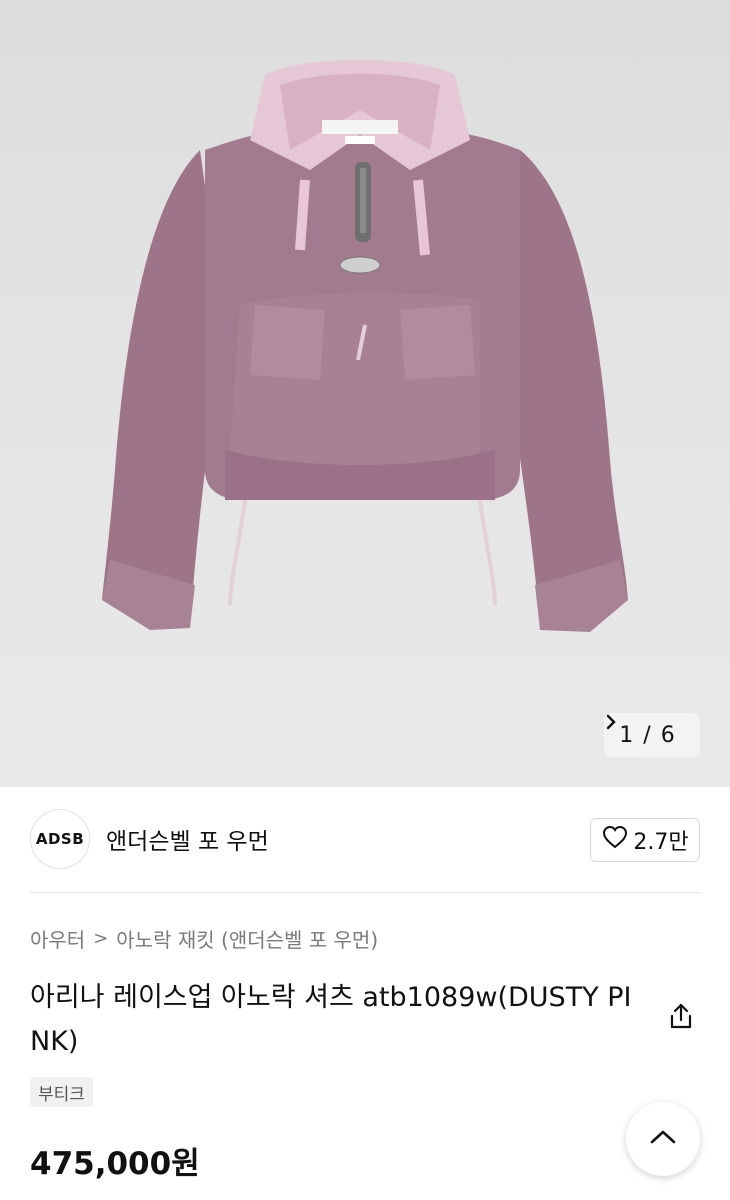  I want to click on share-icon, so click(681, 1018).